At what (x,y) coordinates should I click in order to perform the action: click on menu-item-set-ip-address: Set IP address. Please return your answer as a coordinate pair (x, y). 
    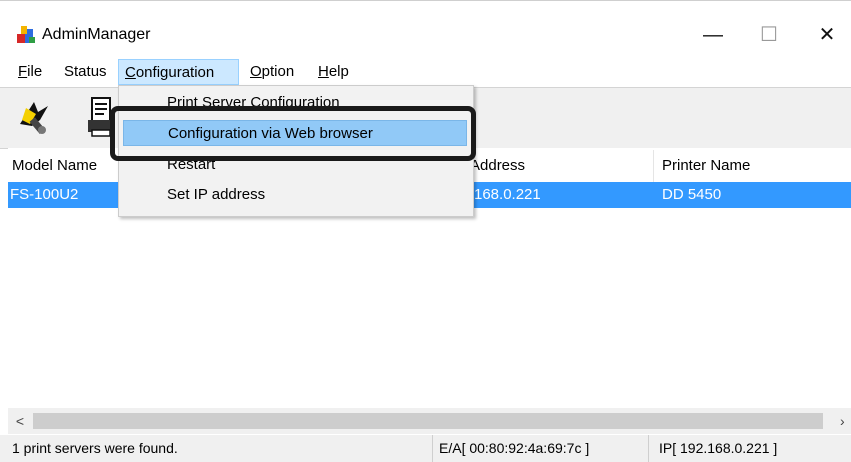
    Looking at the image, I should click on (295, 195).